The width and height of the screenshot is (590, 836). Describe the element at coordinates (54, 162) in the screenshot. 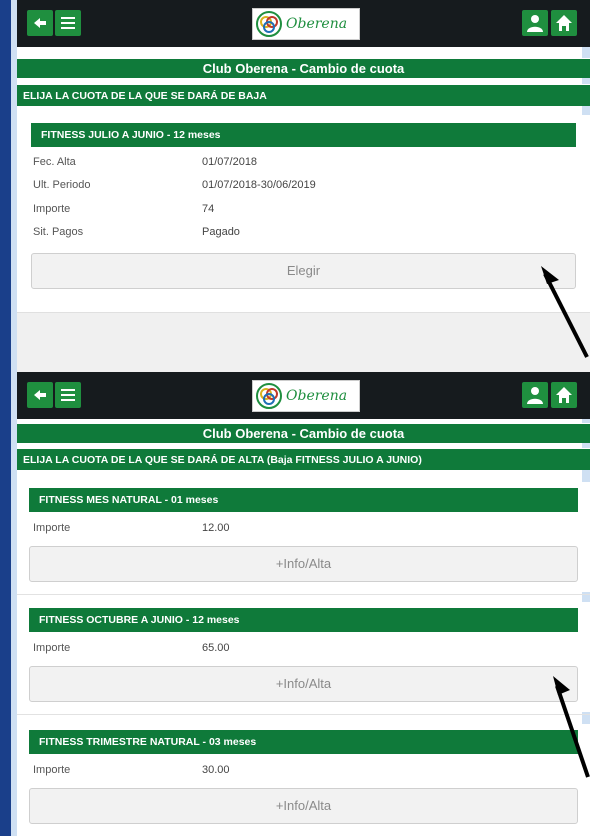

I see `row-label: Fec. Alta` at that location.